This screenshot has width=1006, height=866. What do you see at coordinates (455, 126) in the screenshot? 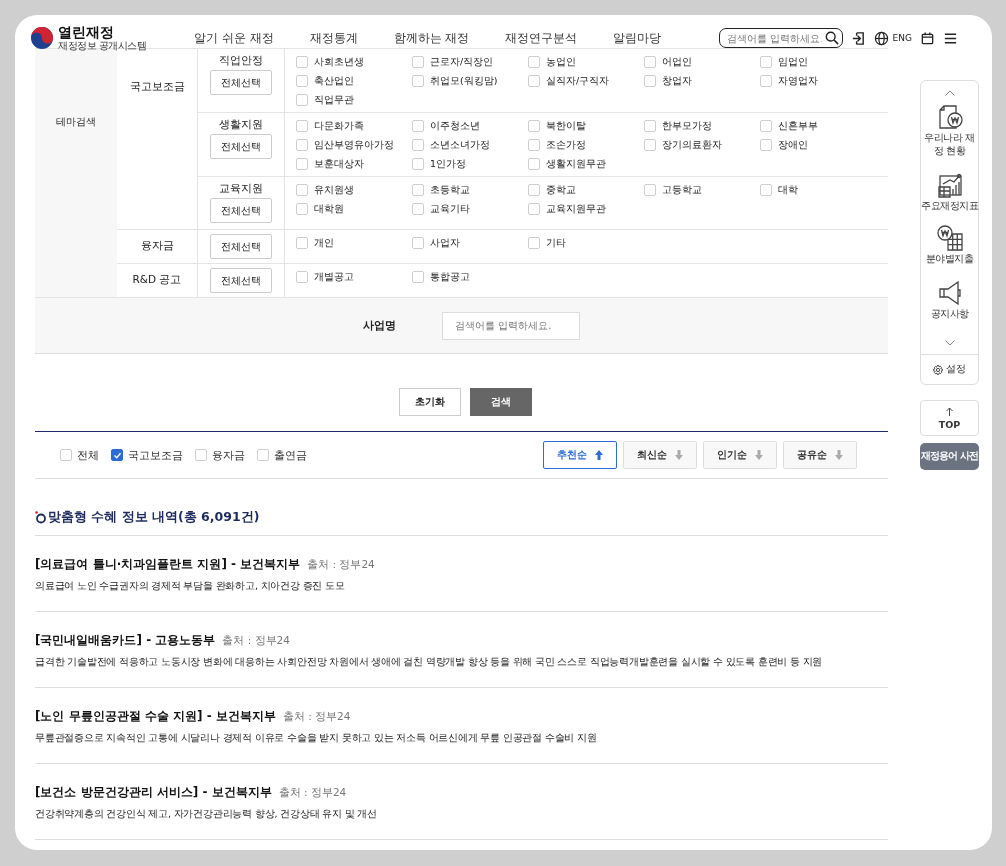
I see `option-label: 이주청소년` at bounding box center [455, 126].